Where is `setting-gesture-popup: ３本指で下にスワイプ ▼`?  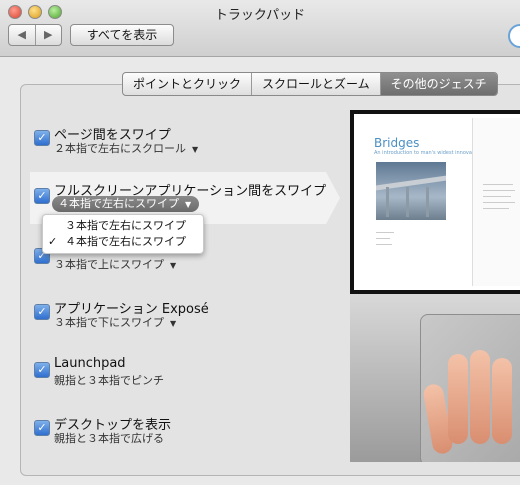
setting-gesture-popup: ３本指で下にスワイプ ▼ is located at coordinates (115, 322).